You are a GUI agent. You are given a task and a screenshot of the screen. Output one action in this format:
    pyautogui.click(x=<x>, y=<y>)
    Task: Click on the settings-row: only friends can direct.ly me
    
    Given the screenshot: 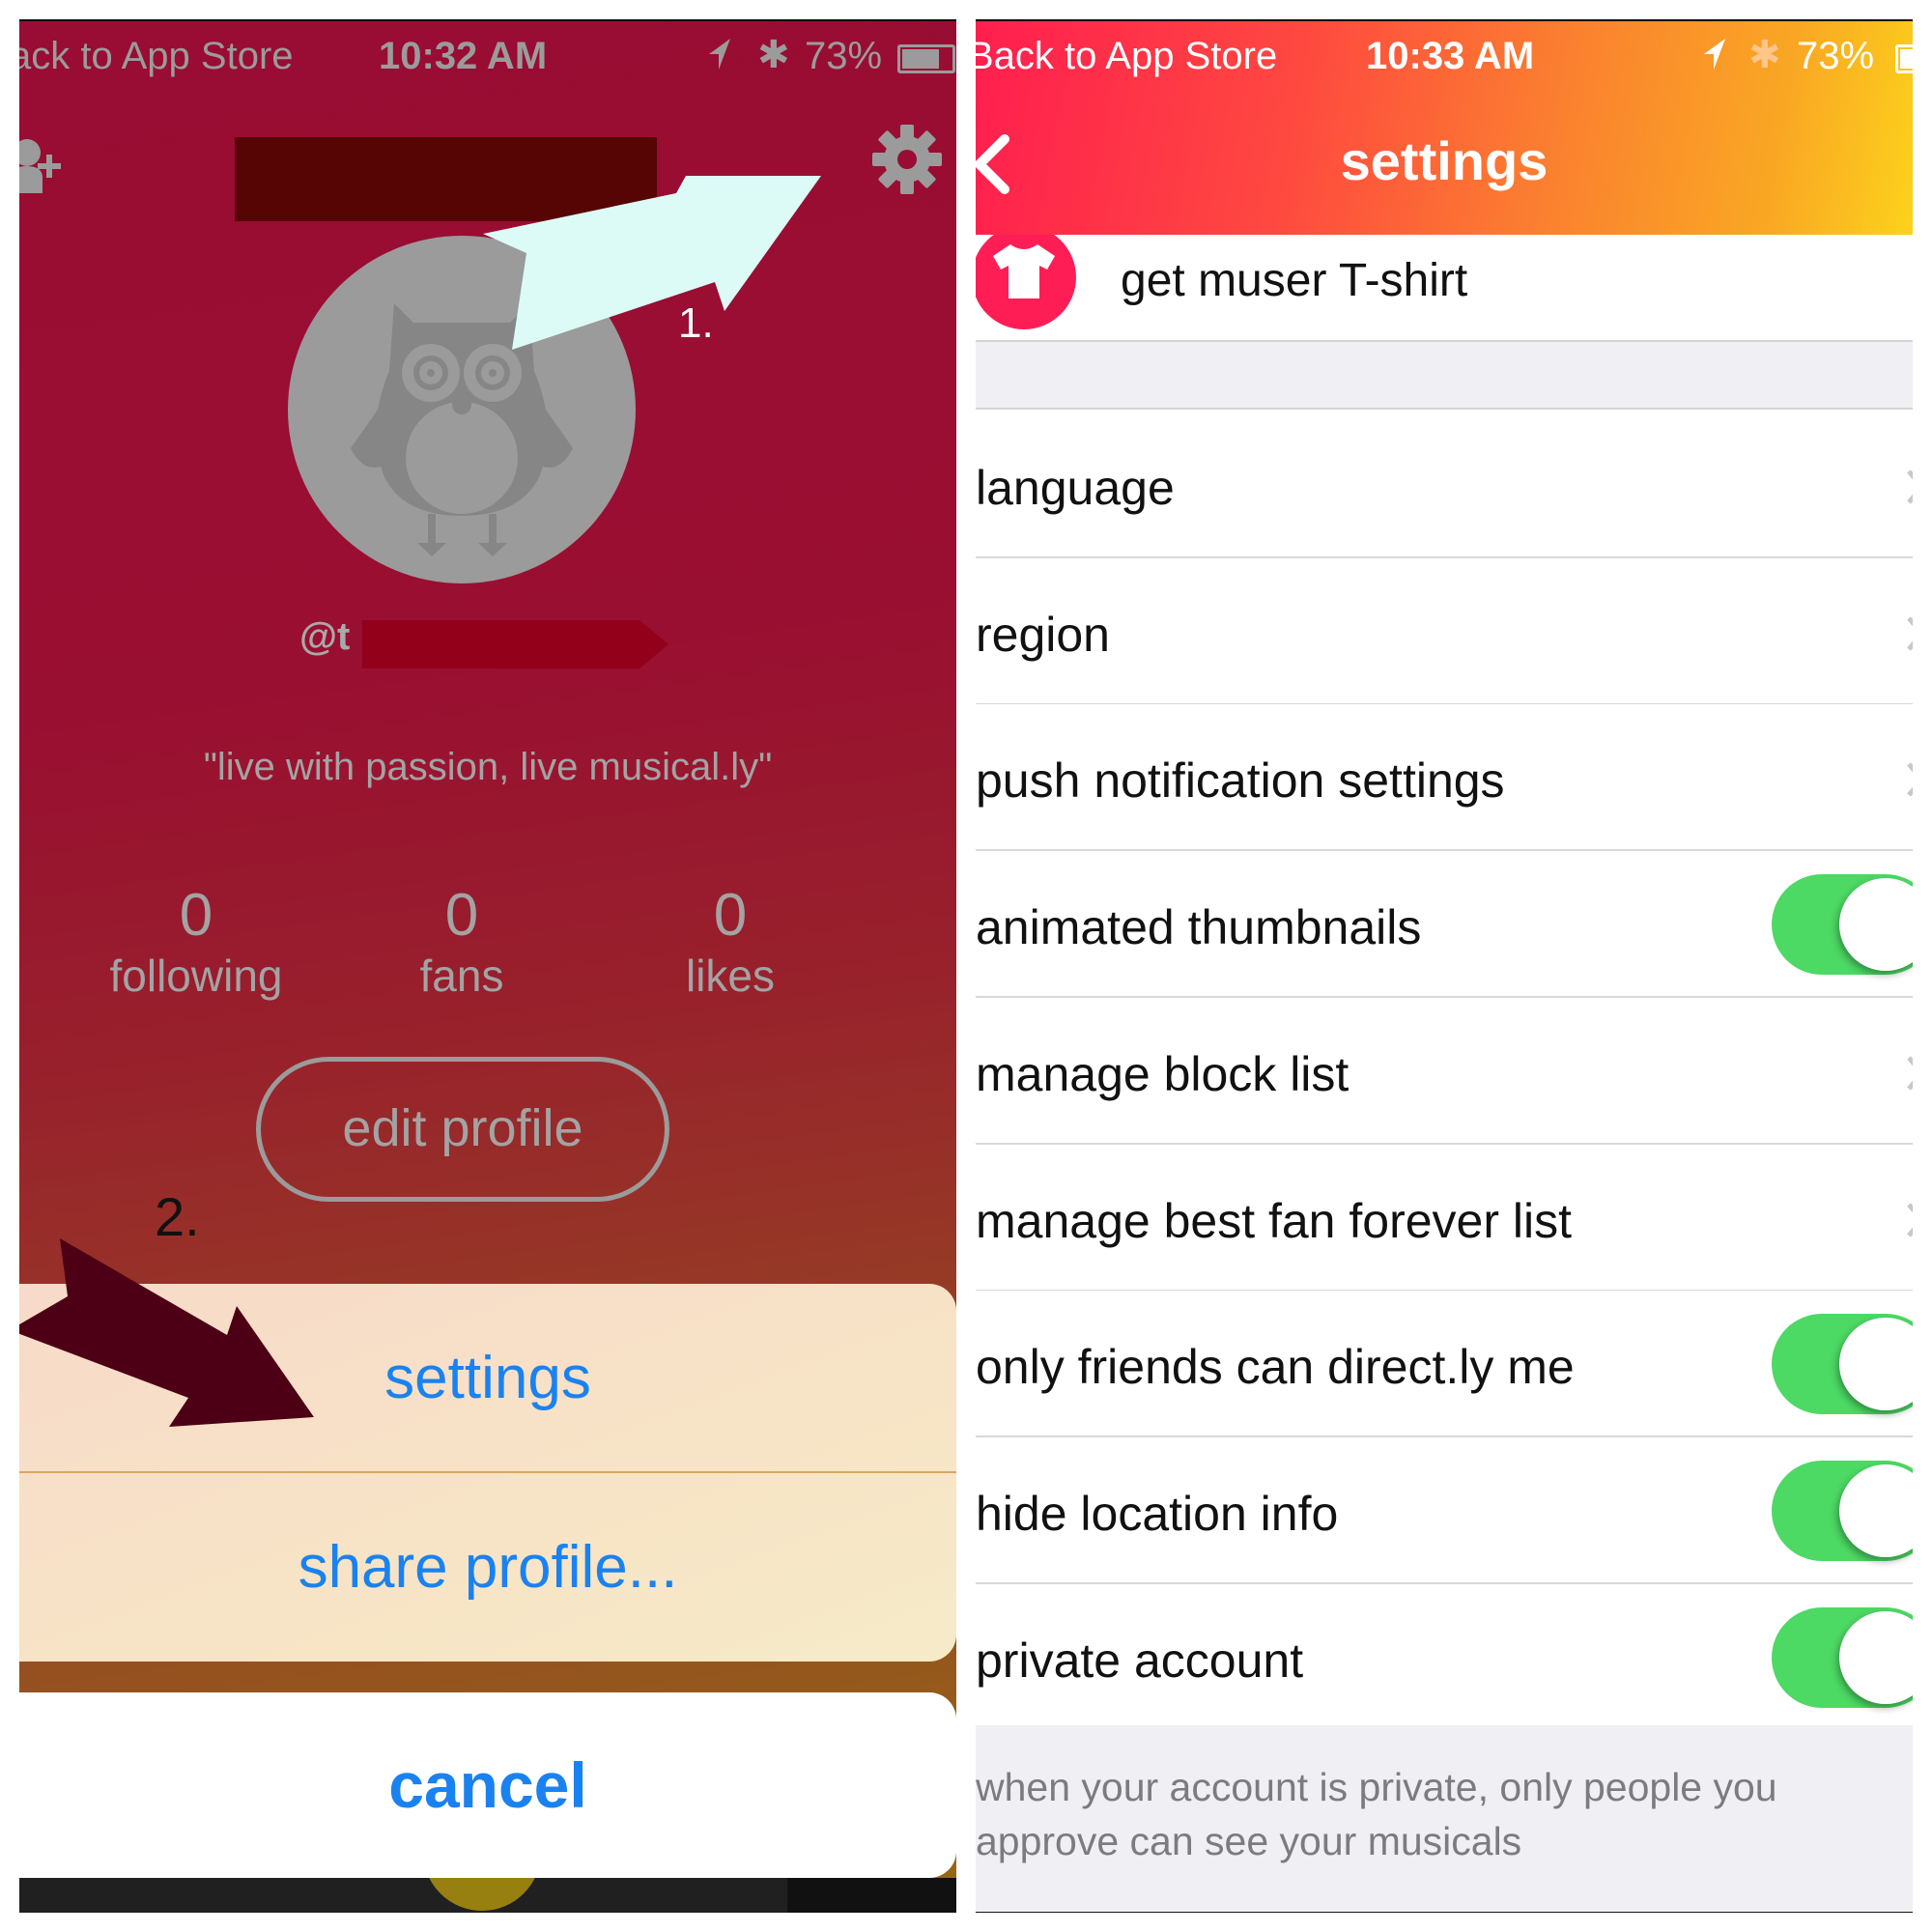 What is the action you would take?
    pyautogui.click(x=1444, y=1364)
    